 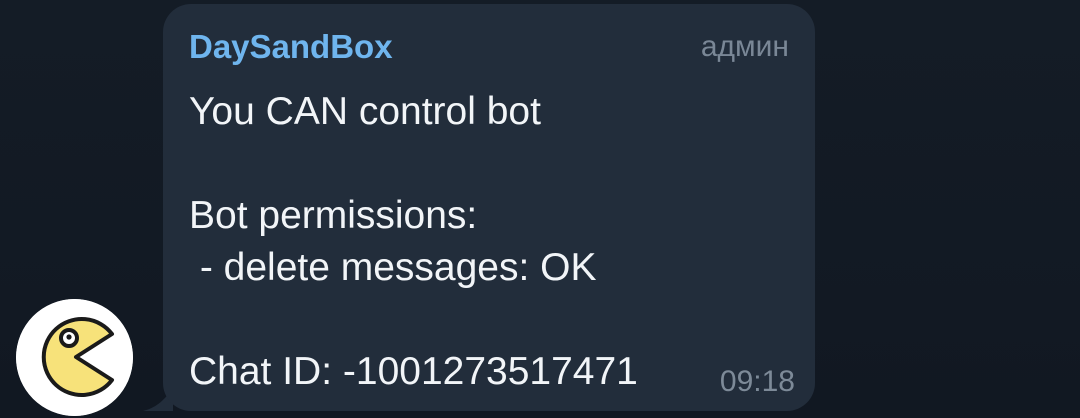 I want to click on message-line: - delete messages: OK, so click(x=393, y=267).